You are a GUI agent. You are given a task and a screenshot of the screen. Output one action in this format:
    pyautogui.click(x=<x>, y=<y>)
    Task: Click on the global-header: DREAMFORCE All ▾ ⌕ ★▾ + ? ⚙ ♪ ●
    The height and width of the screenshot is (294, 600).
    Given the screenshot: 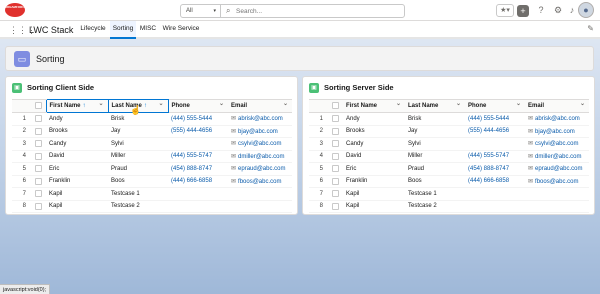 What is the action you would take?
    pyautogui.click(x=300, y=10)
    